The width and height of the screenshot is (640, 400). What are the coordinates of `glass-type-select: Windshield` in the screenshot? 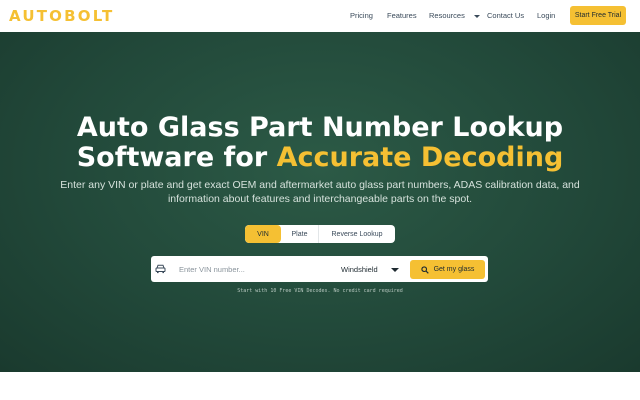 It's located at (371, 269).